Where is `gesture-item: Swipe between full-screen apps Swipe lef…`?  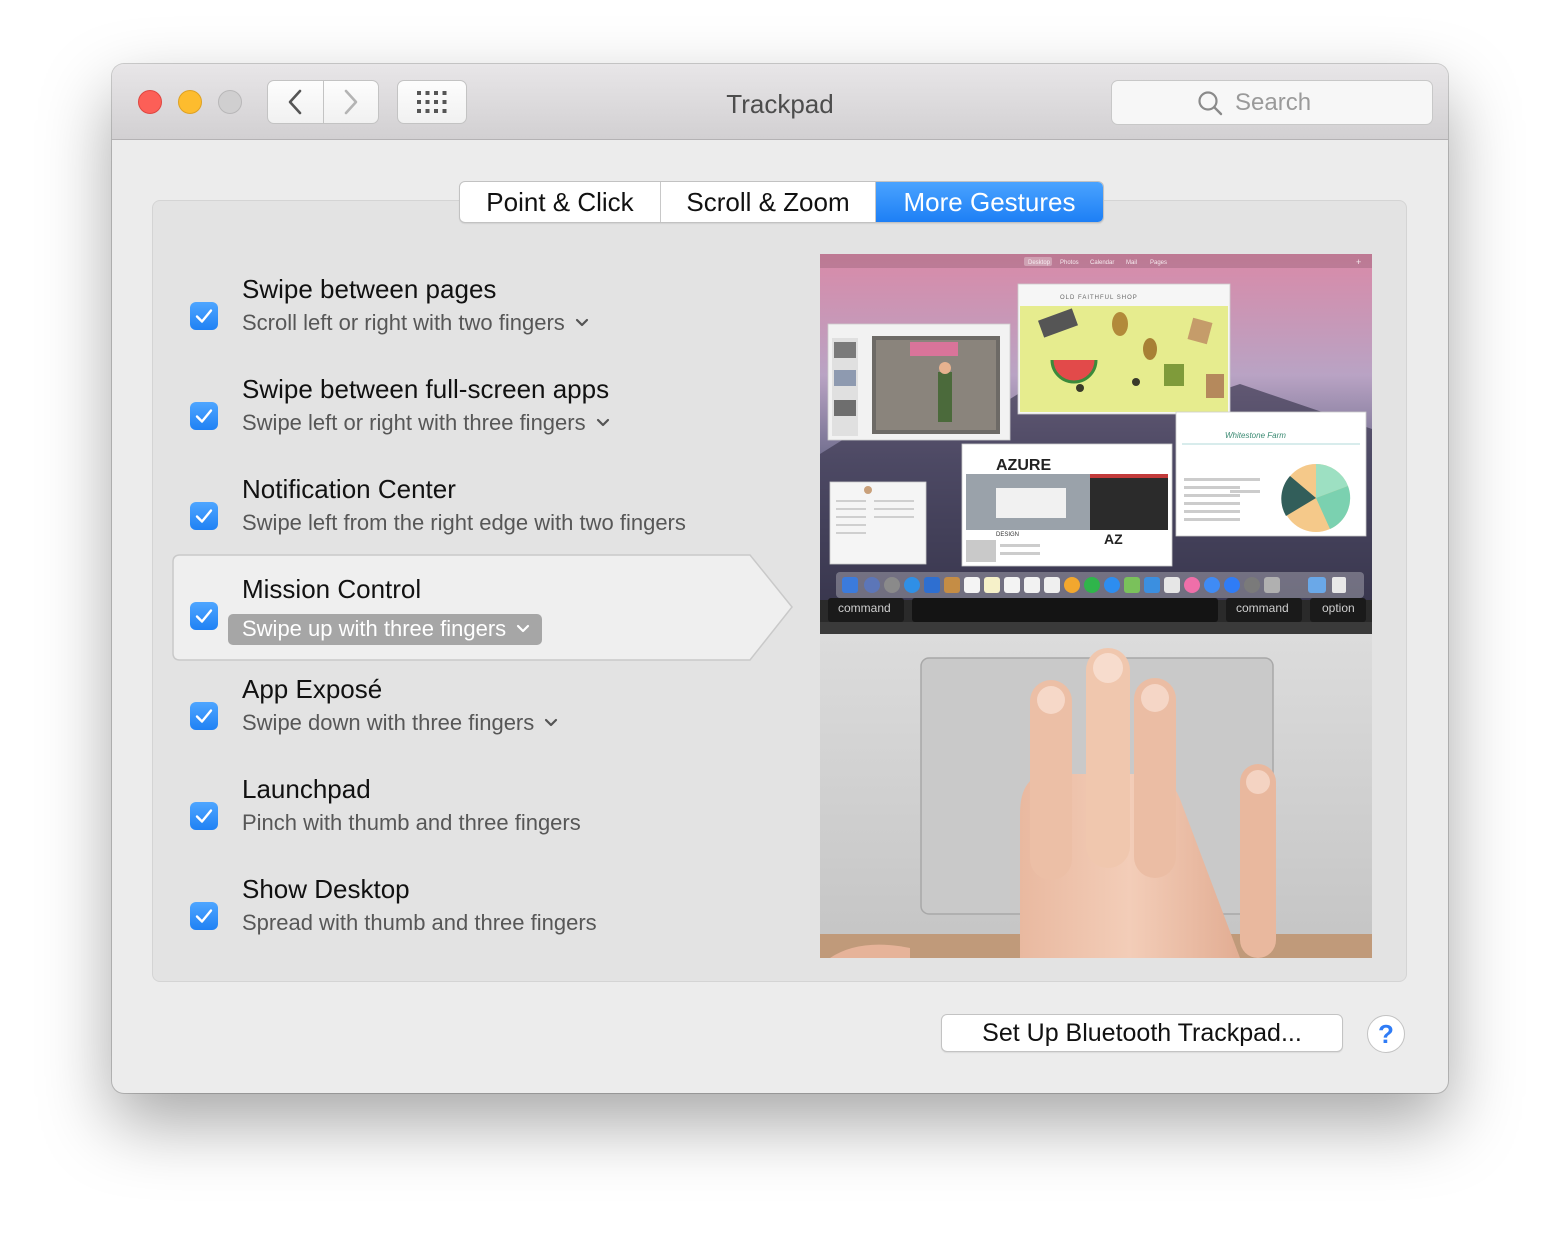 gesture-item: Swipe between full-screen apps Swipe lef… is located at coordinates (470, 419).